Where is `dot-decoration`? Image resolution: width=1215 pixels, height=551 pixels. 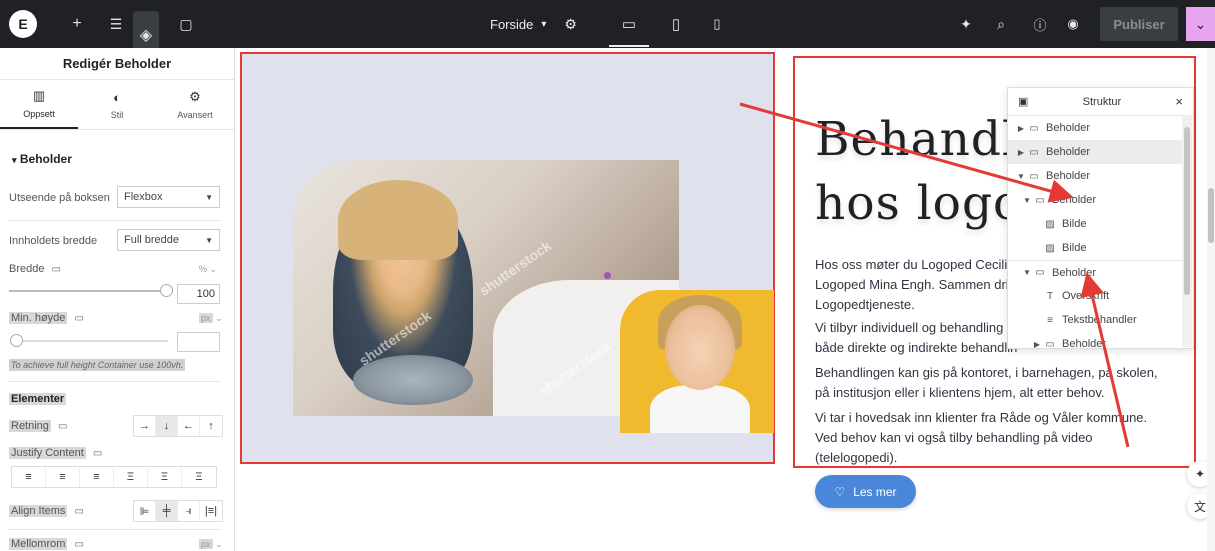
dot-decoration is located at coordinates (607, 275).